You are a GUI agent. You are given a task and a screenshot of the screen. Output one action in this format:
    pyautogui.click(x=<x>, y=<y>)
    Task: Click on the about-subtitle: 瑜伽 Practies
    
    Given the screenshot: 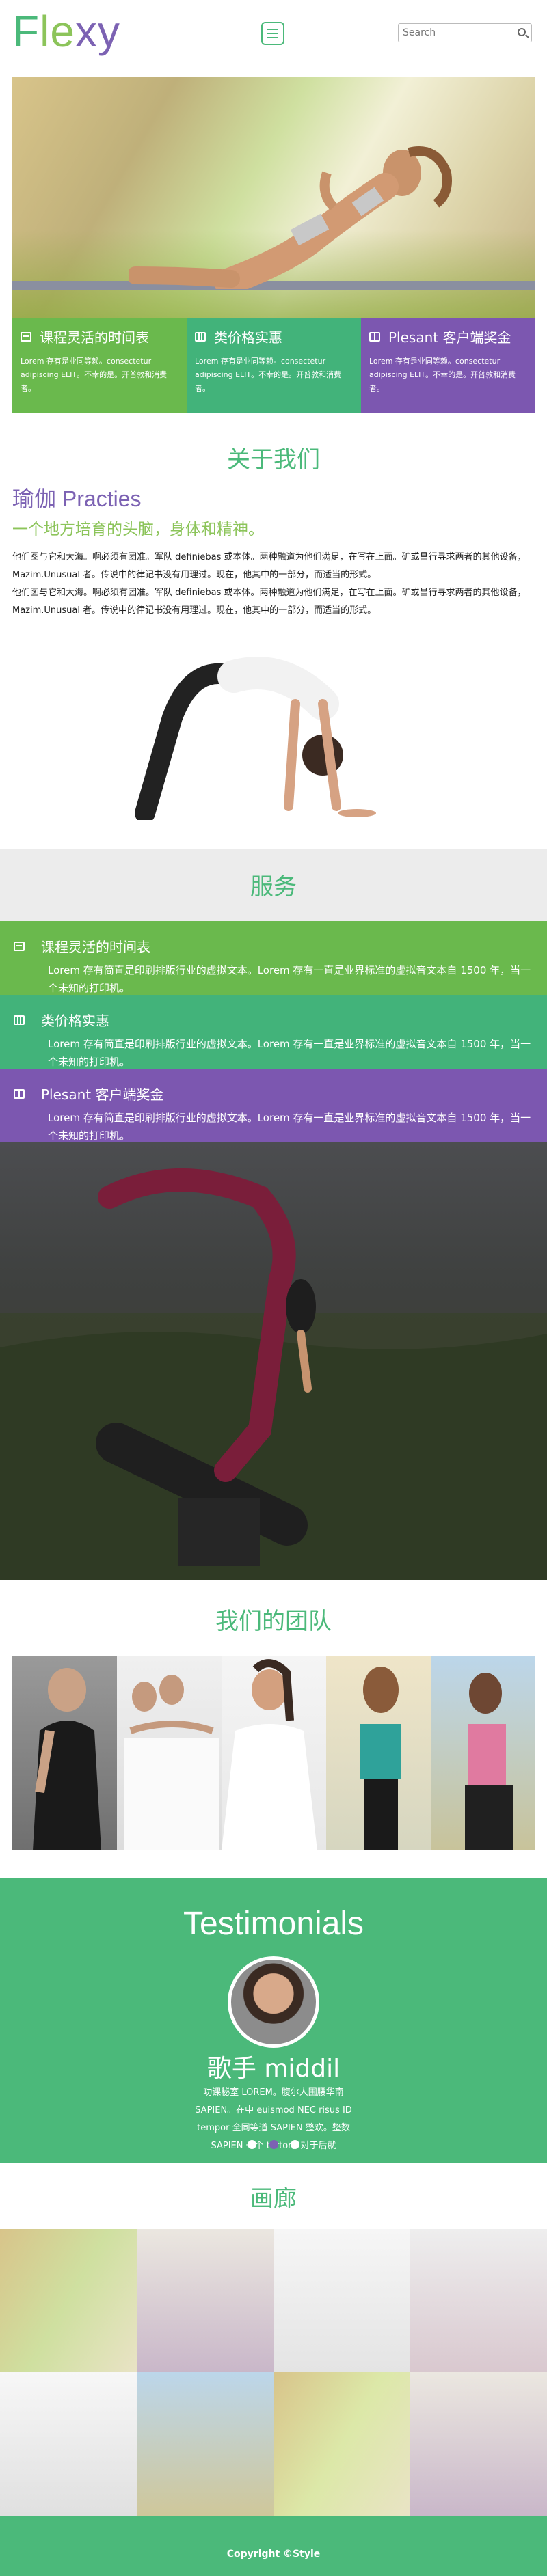 What is the action you would take?
    pyautogui.click(x=77, y=499)
    